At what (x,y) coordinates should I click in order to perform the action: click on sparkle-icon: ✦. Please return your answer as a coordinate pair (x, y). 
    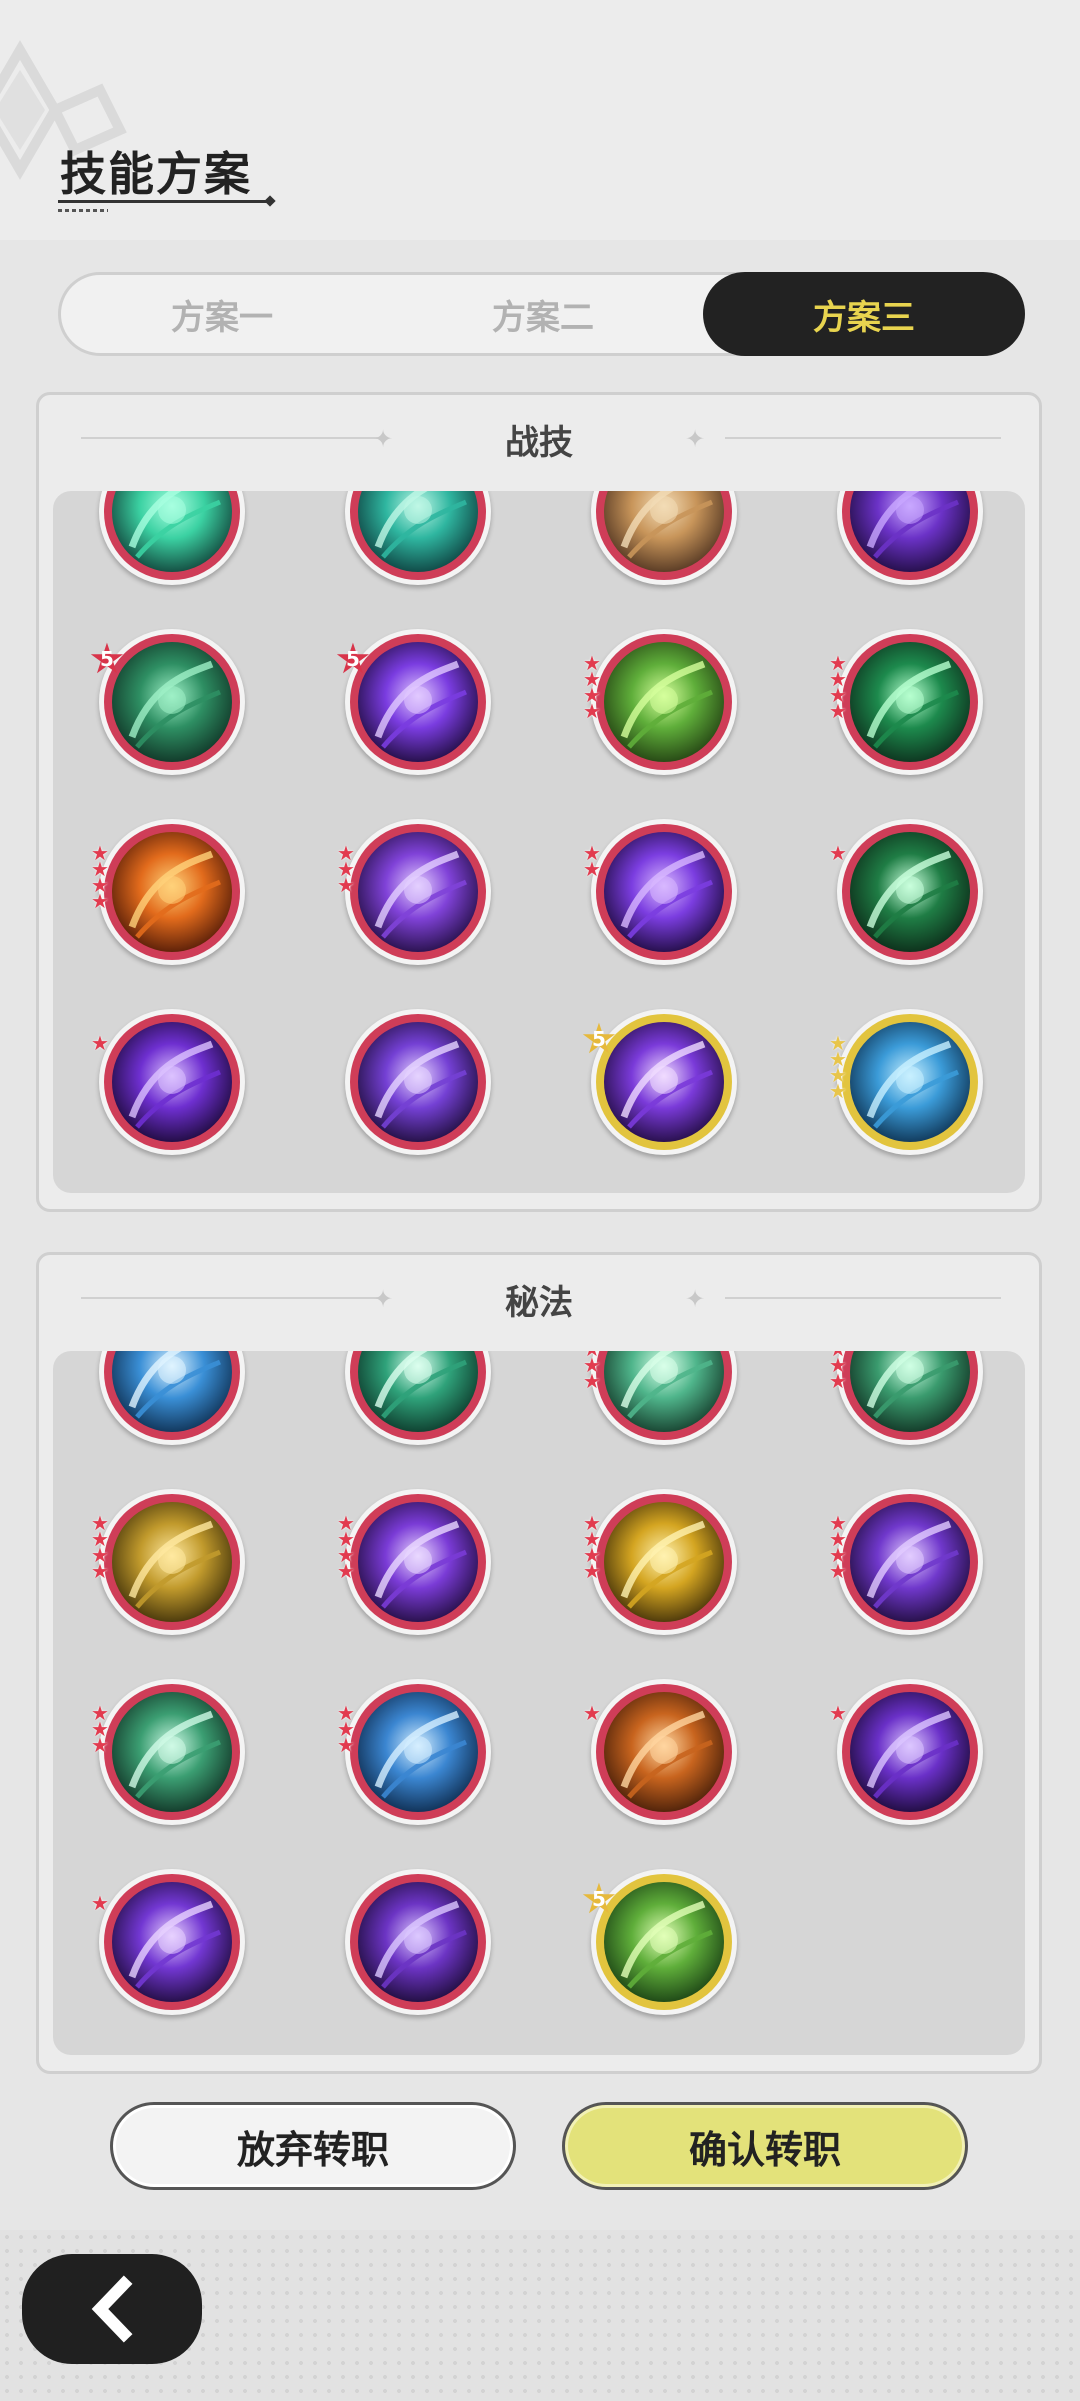
    Looking at the image, I should click on (695, 439).